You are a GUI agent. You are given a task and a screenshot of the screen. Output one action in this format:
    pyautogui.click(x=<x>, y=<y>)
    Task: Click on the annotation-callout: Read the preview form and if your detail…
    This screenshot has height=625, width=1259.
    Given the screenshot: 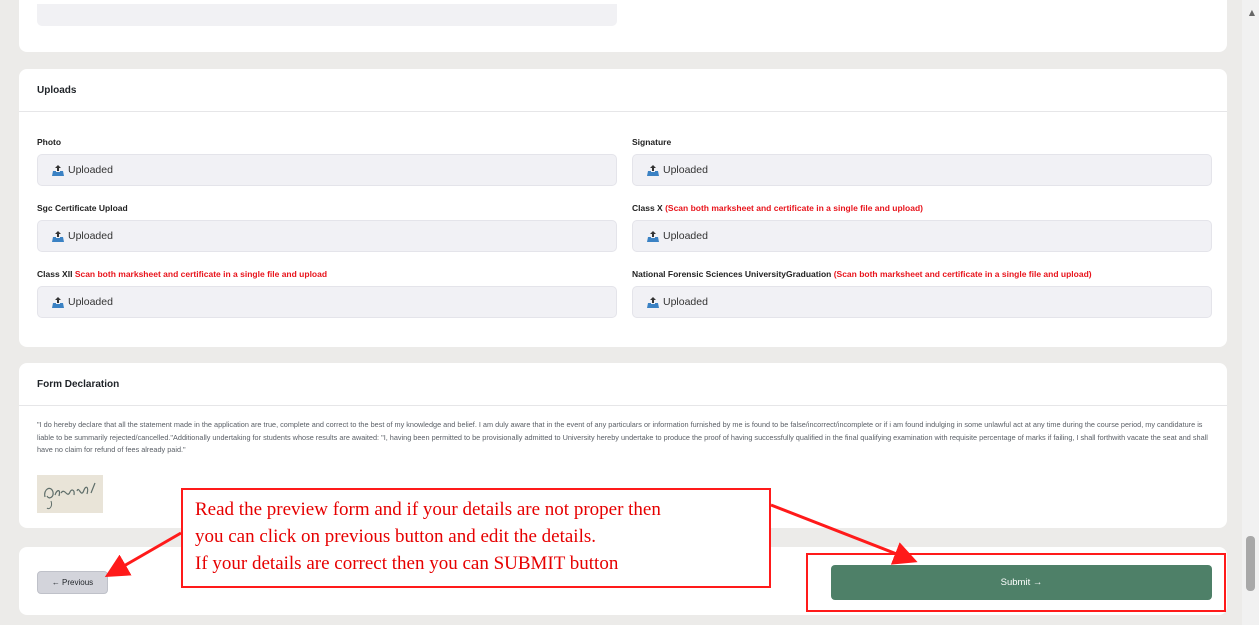 What is the action you would take?
    pyautogui.click(x=476, y=538)
    